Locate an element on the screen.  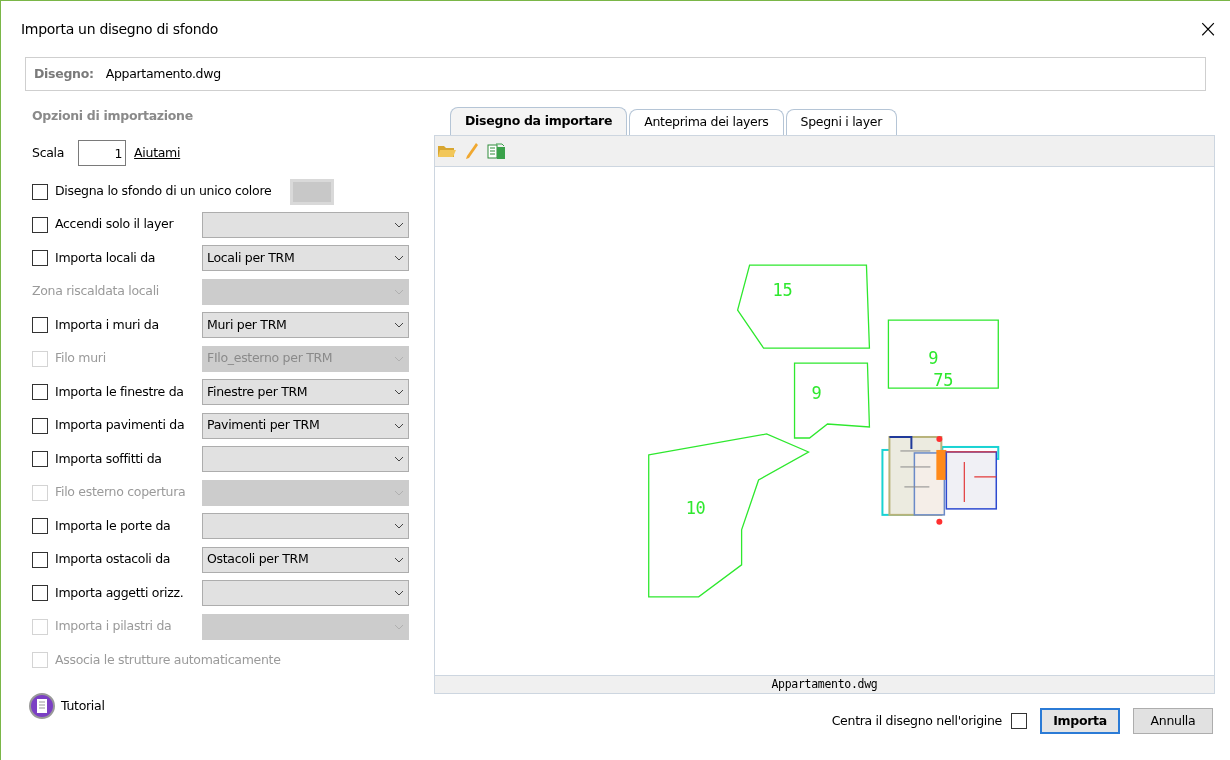
option-label: Filo esterno copertura is located at coordinates (120, 492).